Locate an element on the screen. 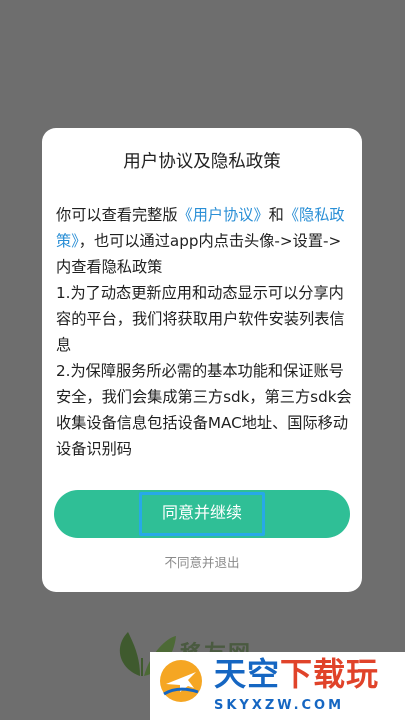 The image size is (405, 720). user-agreement-link: 《用户协议》 is located at coordinates (223, 215).